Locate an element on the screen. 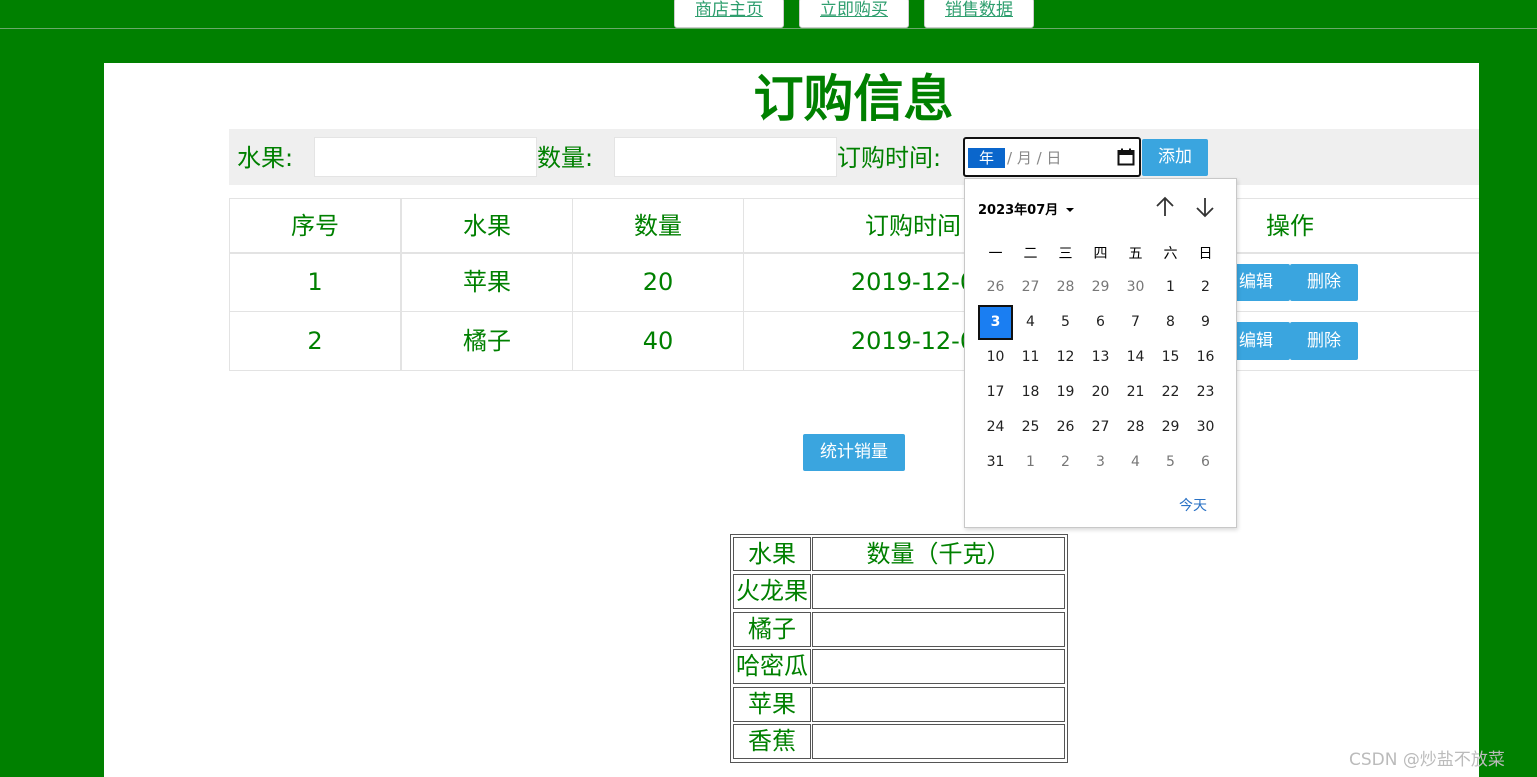 This screenshot has height=777, width=1537. stats-row-fruit: 火龙果 is located at coordinates (772, 591).